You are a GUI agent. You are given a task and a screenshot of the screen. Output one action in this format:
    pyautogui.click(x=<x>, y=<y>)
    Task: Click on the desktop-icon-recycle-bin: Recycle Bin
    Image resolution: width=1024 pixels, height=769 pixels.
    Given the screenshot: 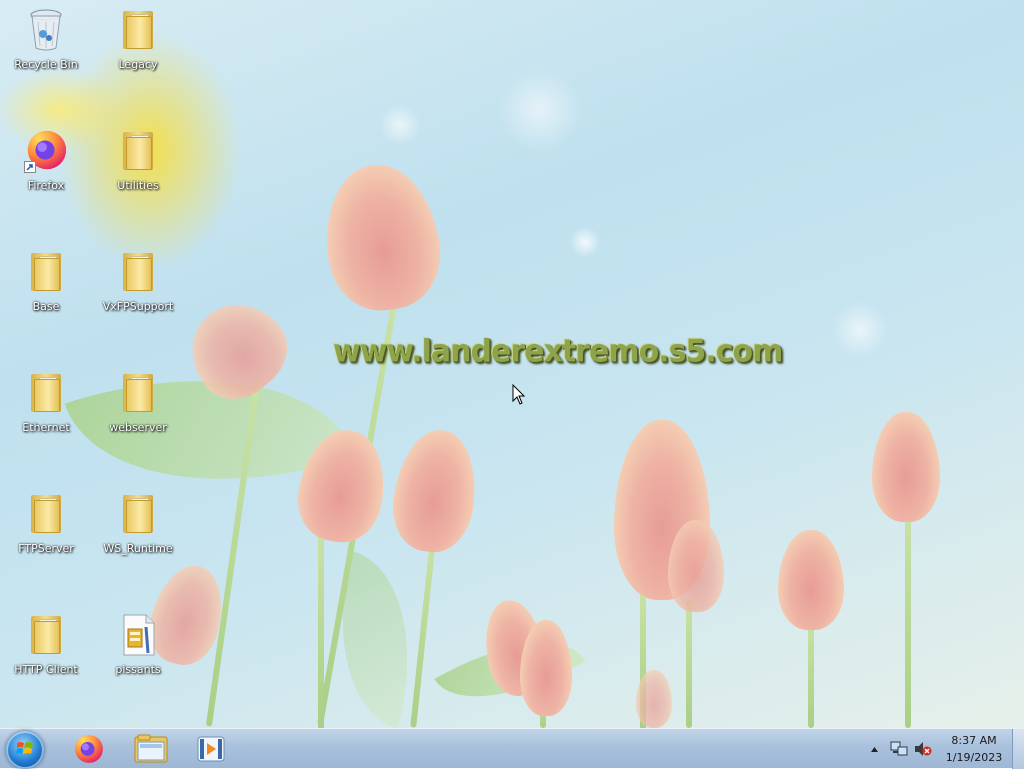 What is the action you would take?
    pyautogui.click(x=46, y=43)
    